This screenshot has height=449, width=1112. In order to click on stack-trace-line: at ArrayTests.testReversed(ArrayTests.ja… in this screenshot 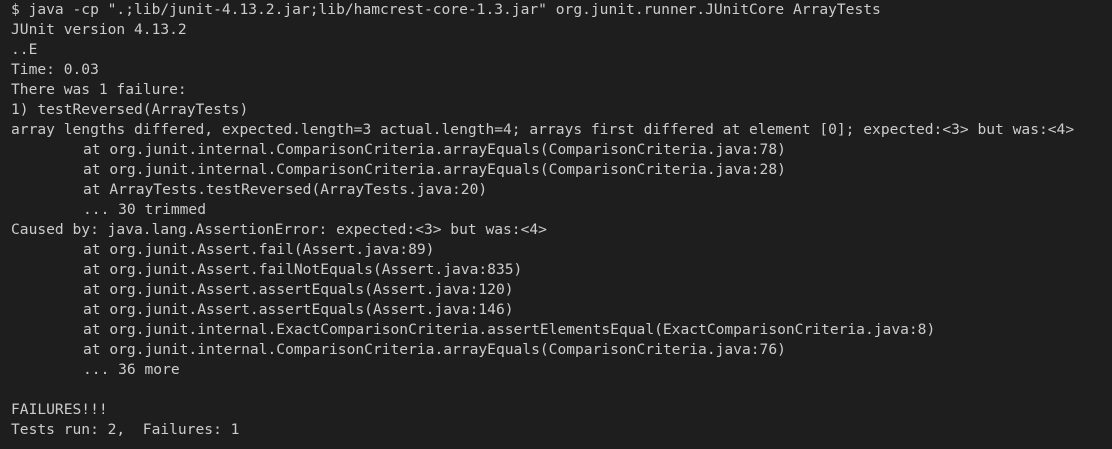, I will do `click(285, 189)`.